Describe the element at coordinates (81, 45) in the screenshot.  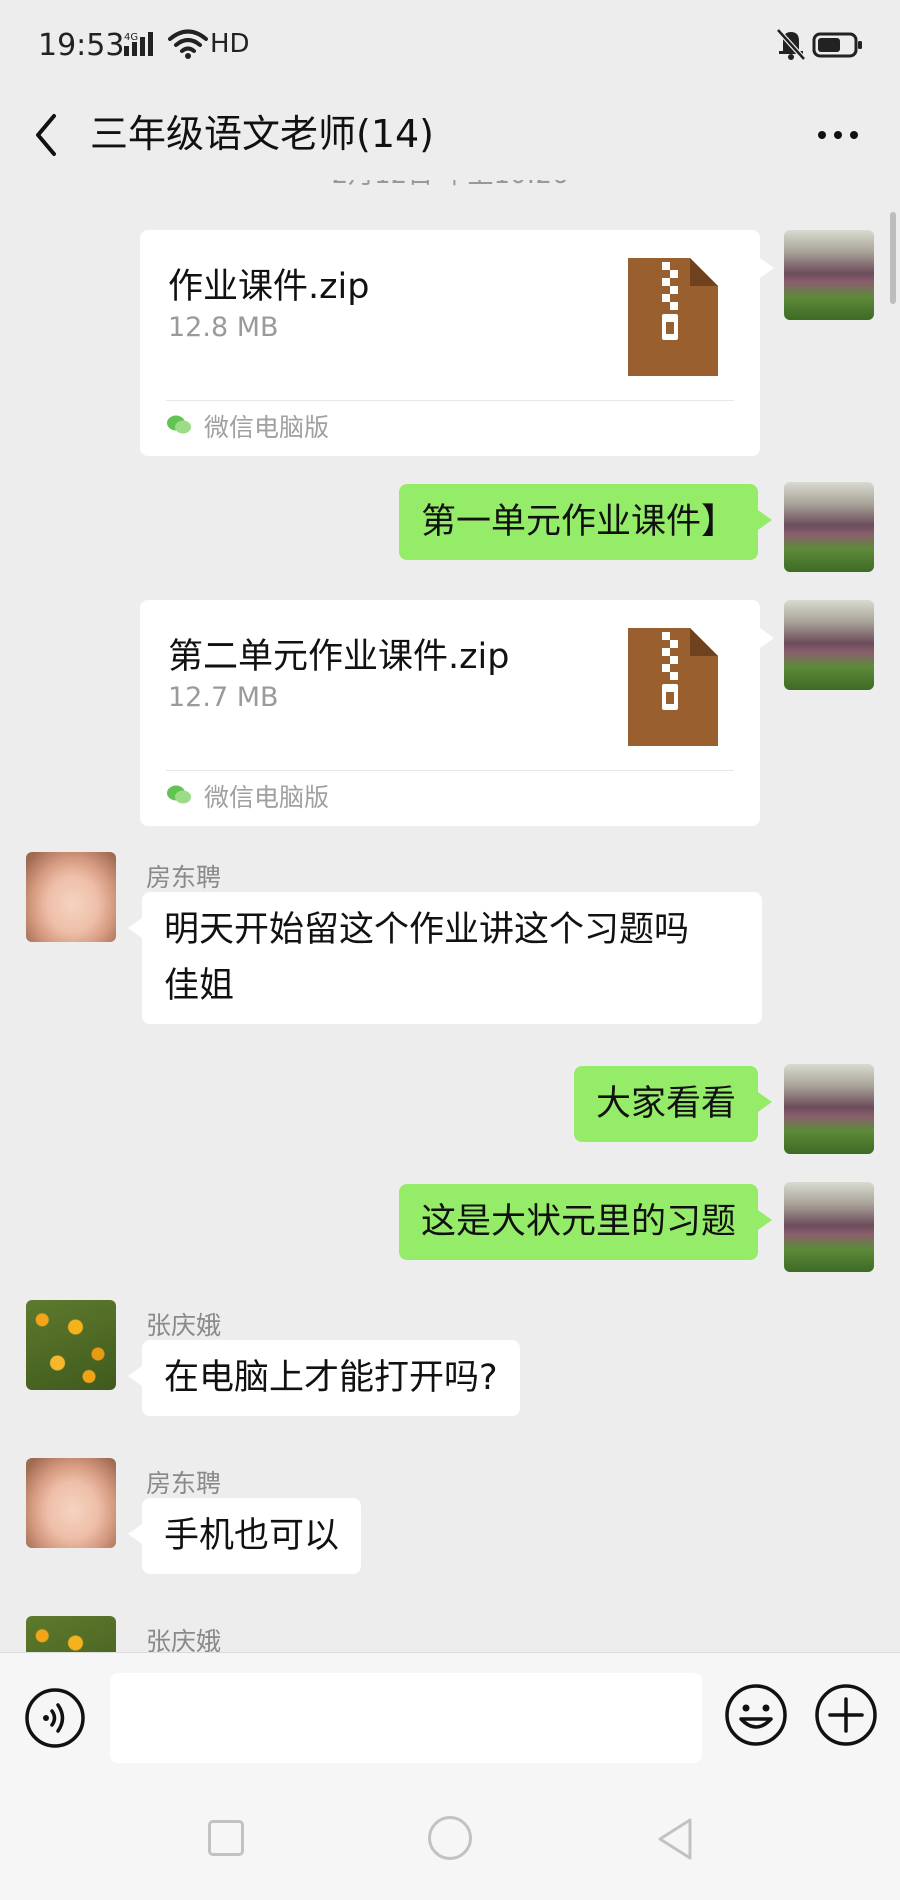
I see `status-time: 19:53` at that location.